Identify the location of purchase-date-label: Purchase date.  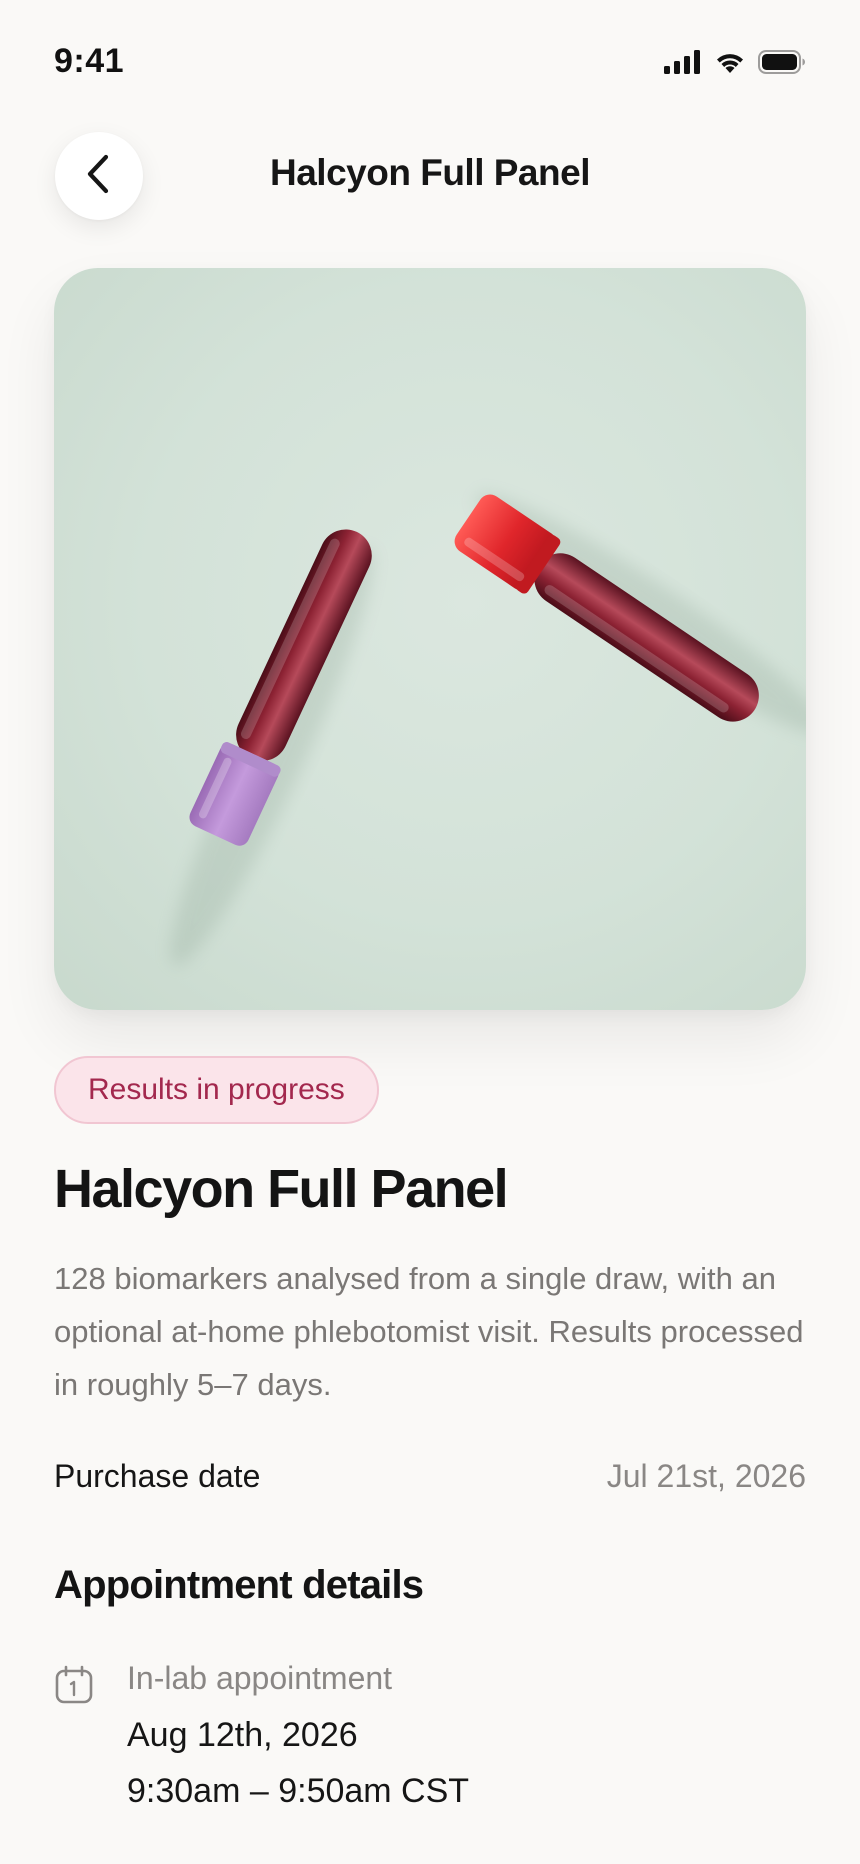
(157, 1476).